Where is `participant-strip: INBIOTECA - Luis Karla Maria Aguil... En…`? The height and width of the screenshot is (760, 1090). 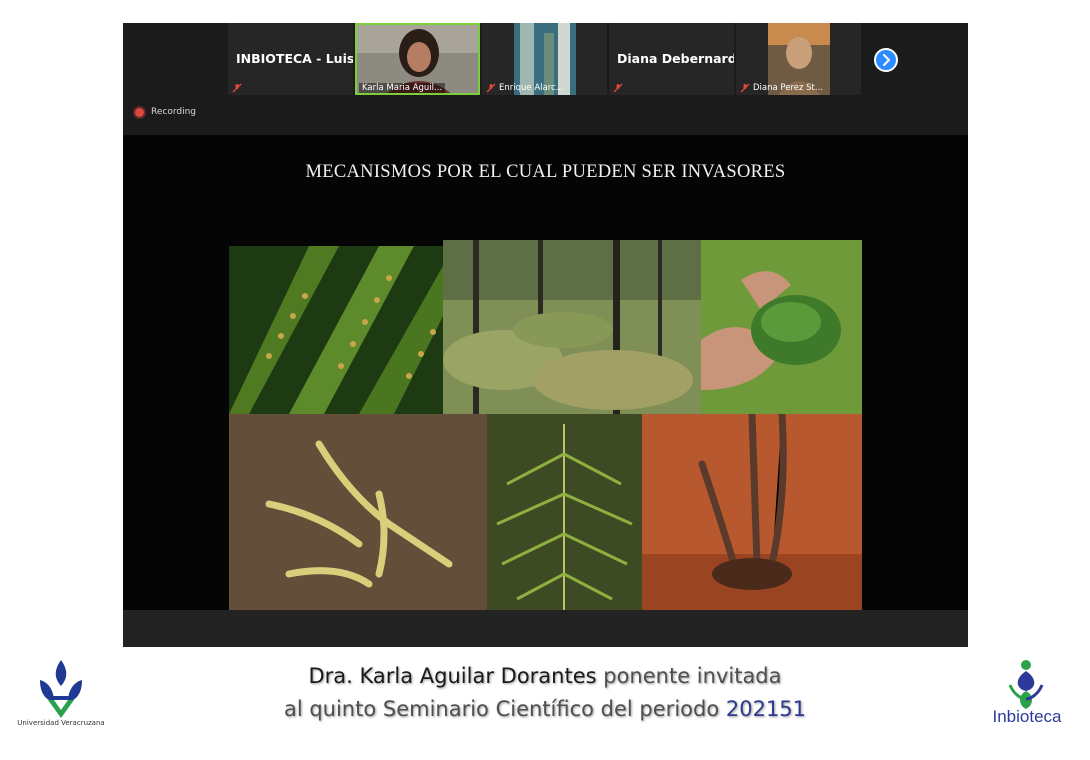
participant-strip: INBIOTECA - Luis Karla Maria Aguil... En… is located at coordinates (545, 59).